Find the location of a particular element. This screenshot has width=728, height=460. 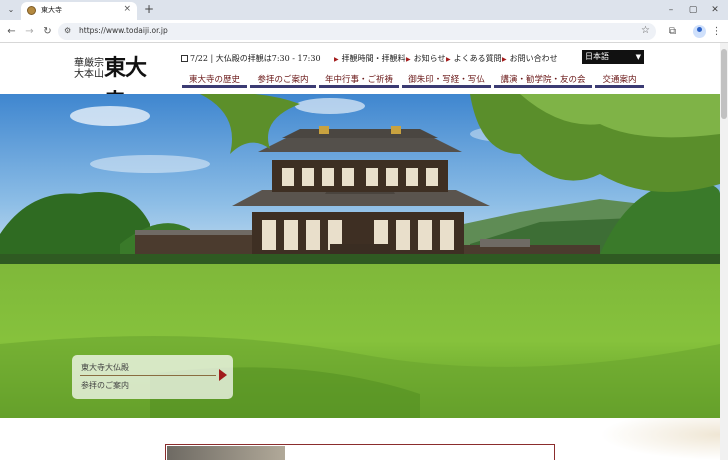

language-value: 日本語 is located at coordinates (597, 56).